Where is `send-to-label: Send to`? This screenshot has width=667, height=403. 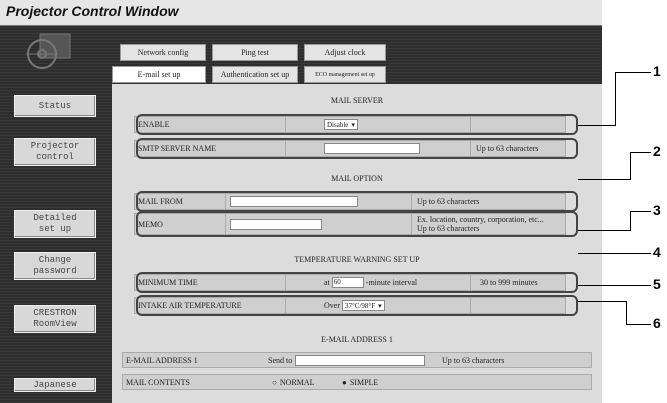 send-to-label: Send to is located at coordinates (280, 360).